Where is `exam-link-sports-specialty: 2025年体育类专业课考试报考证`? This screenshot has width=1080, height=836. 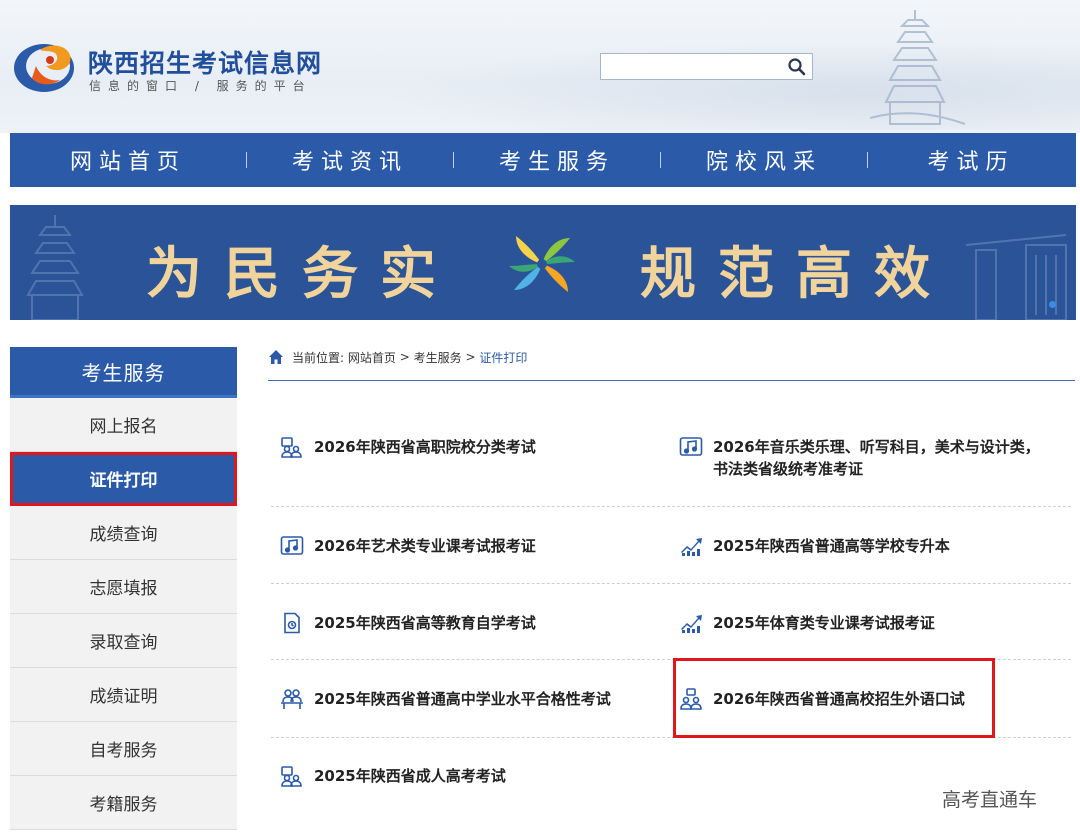
exam-link-sports-specialty: 2025年体育类专业课考试报考证 is located at coordinates (869, 623).